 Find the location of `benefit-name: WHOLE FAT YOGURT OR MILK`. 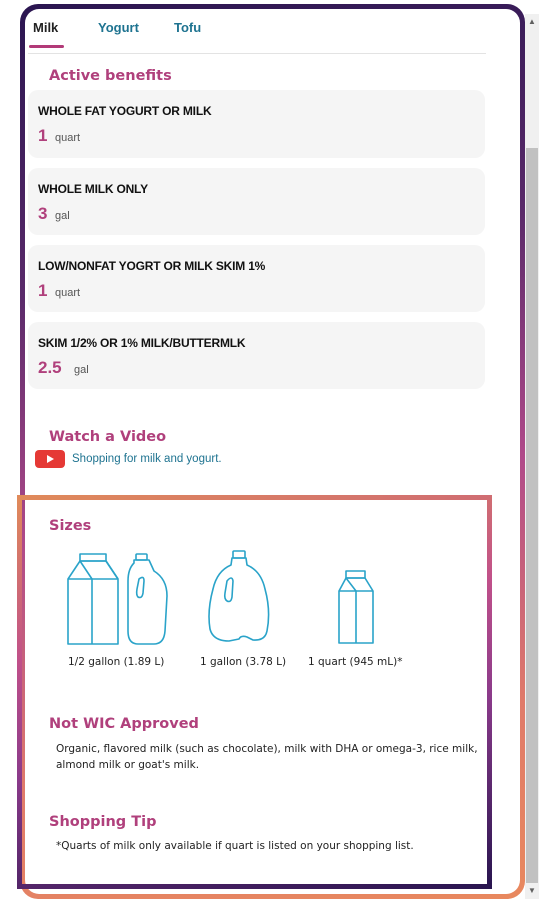

benefit-name: WHOLE FAT YOGURT OR MILK is located at coordinates (125, 111).